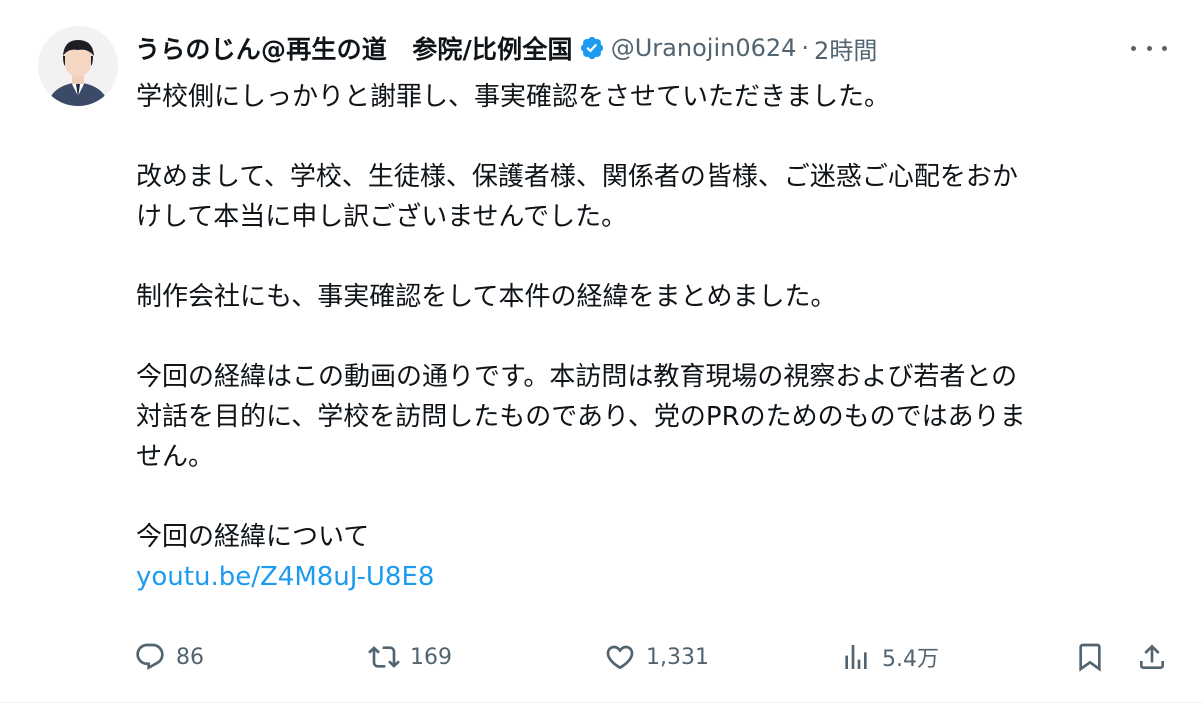 This screenshot has height=703, width=1203. I want to click on bookmark-button, so click(1090, 657).